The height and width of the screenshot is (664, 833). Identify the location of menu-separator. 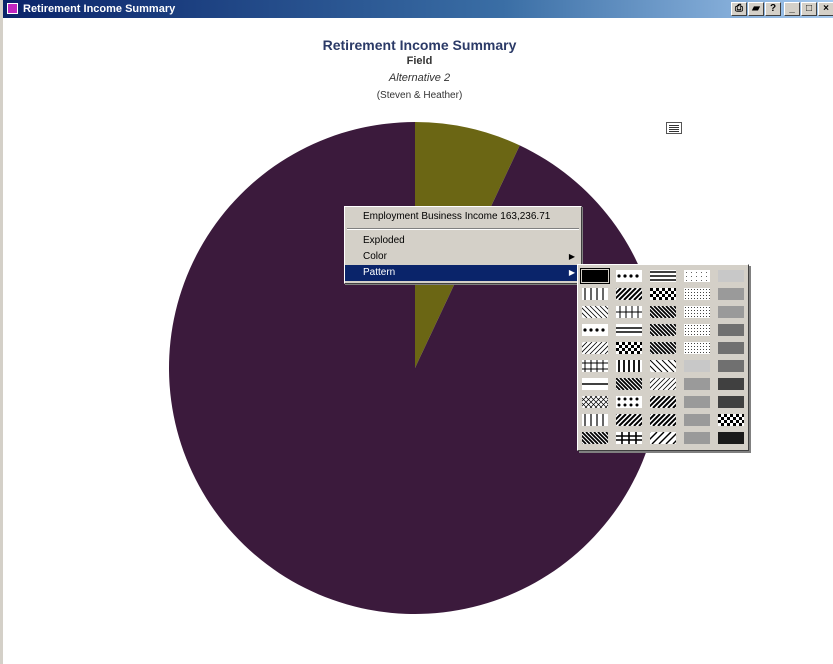
(463, 229).